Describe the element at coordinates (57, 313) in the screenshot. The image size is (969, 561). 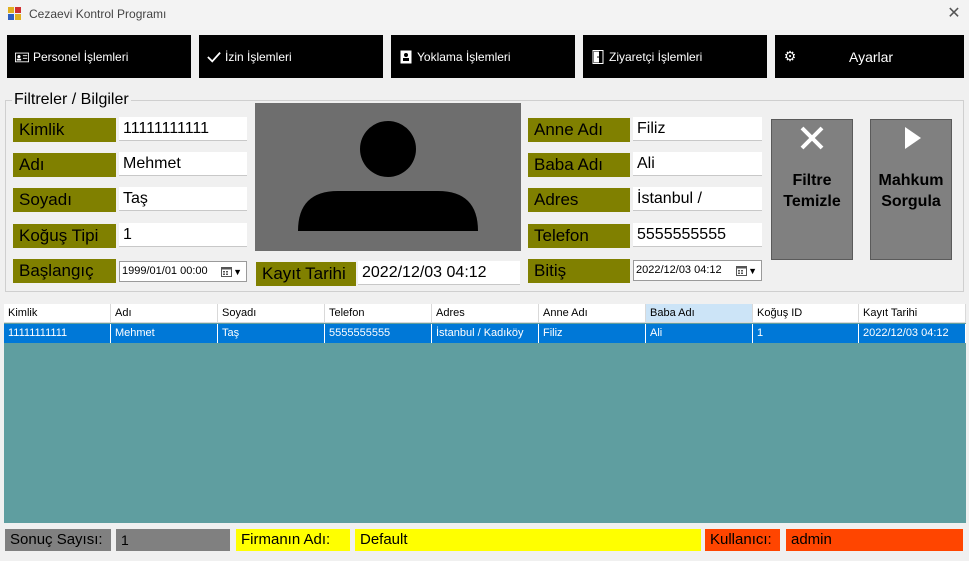
I see `column-header: Kimlik` at that location.